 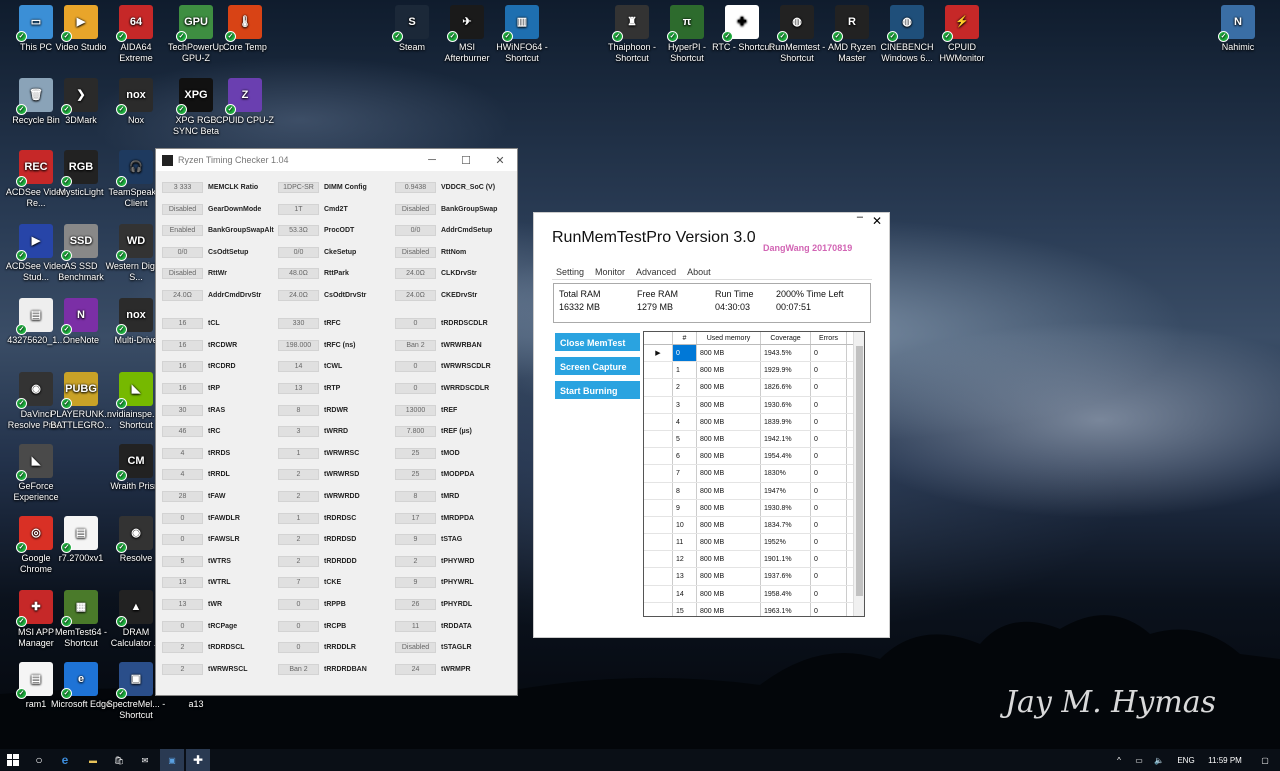 What do you see at coordinates (245, 102) in the screenshot?
I see `desktop-icon: Z ✓ CPUID CPU-Z` at bounding box center [245, 102].